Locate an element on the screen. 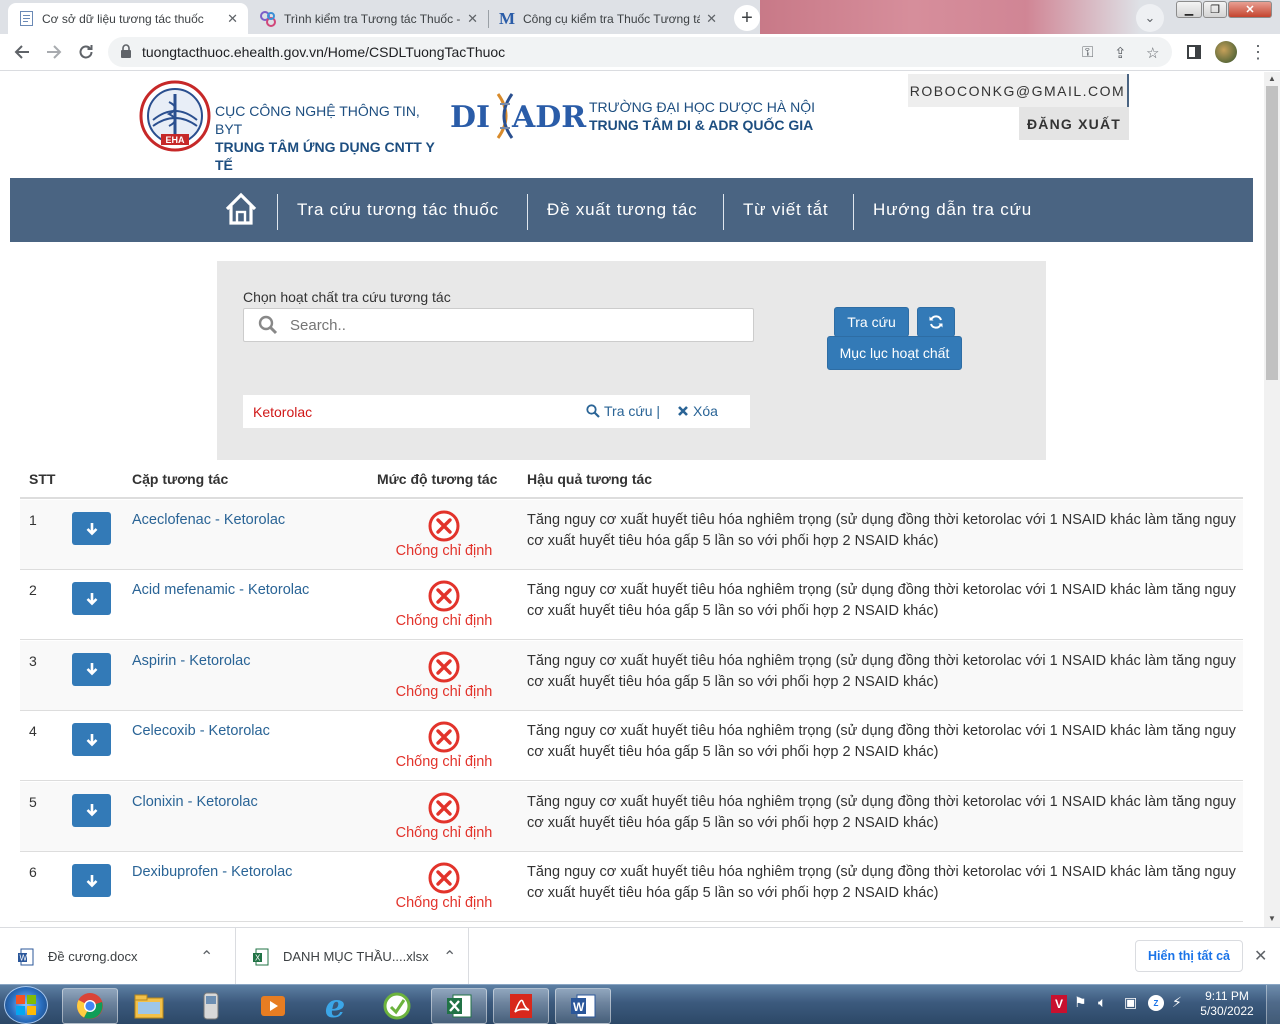  tab-search-chevron-icon: ⌄ is located at coordinates (1150, 18).